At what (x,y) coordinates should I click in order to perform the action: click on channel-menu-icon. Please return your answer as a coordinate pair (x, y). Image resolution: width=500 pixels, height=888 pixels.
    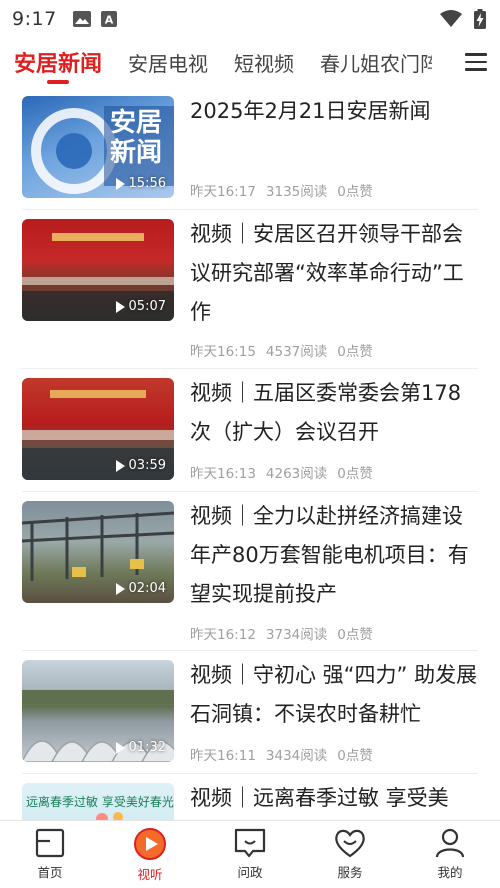
    Looking at the image, I should click on (476, 62).